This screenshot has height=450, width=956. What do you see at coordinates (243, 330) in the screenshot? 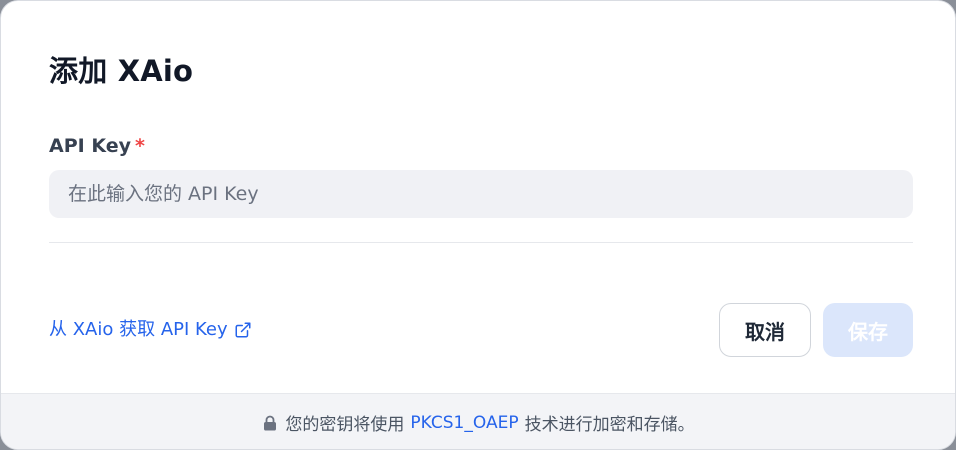
I see `external-link-icon` at bounding box center [243, 330].